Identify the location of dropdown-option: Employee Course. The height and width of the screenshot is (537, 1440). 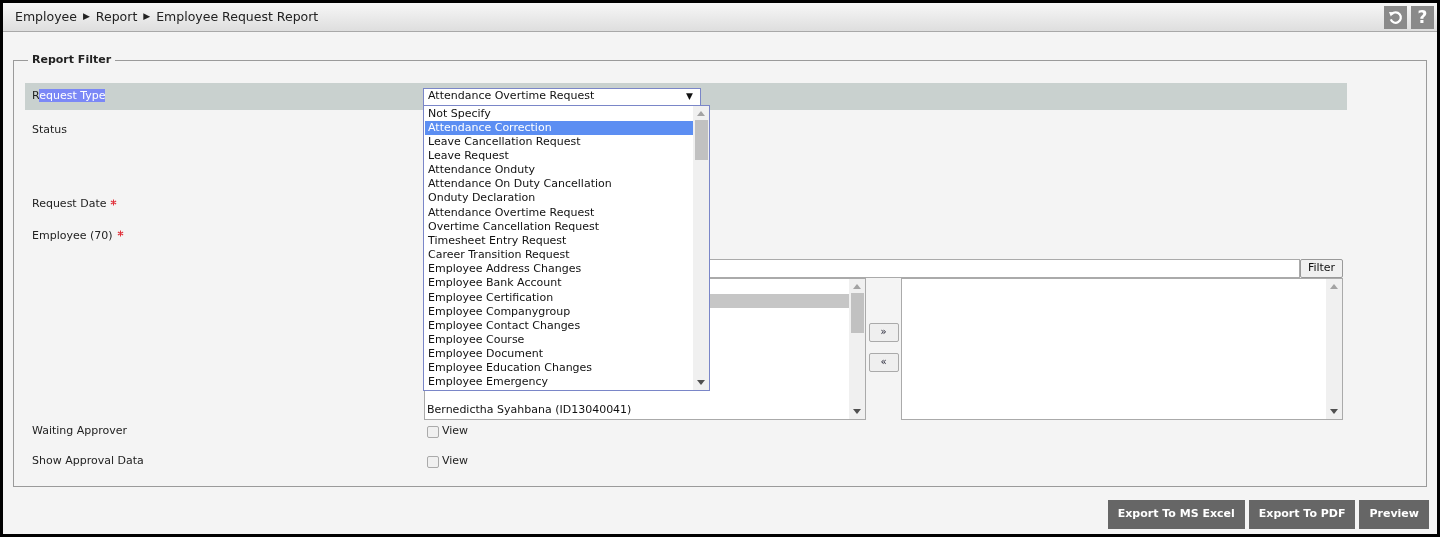
(559, 340).